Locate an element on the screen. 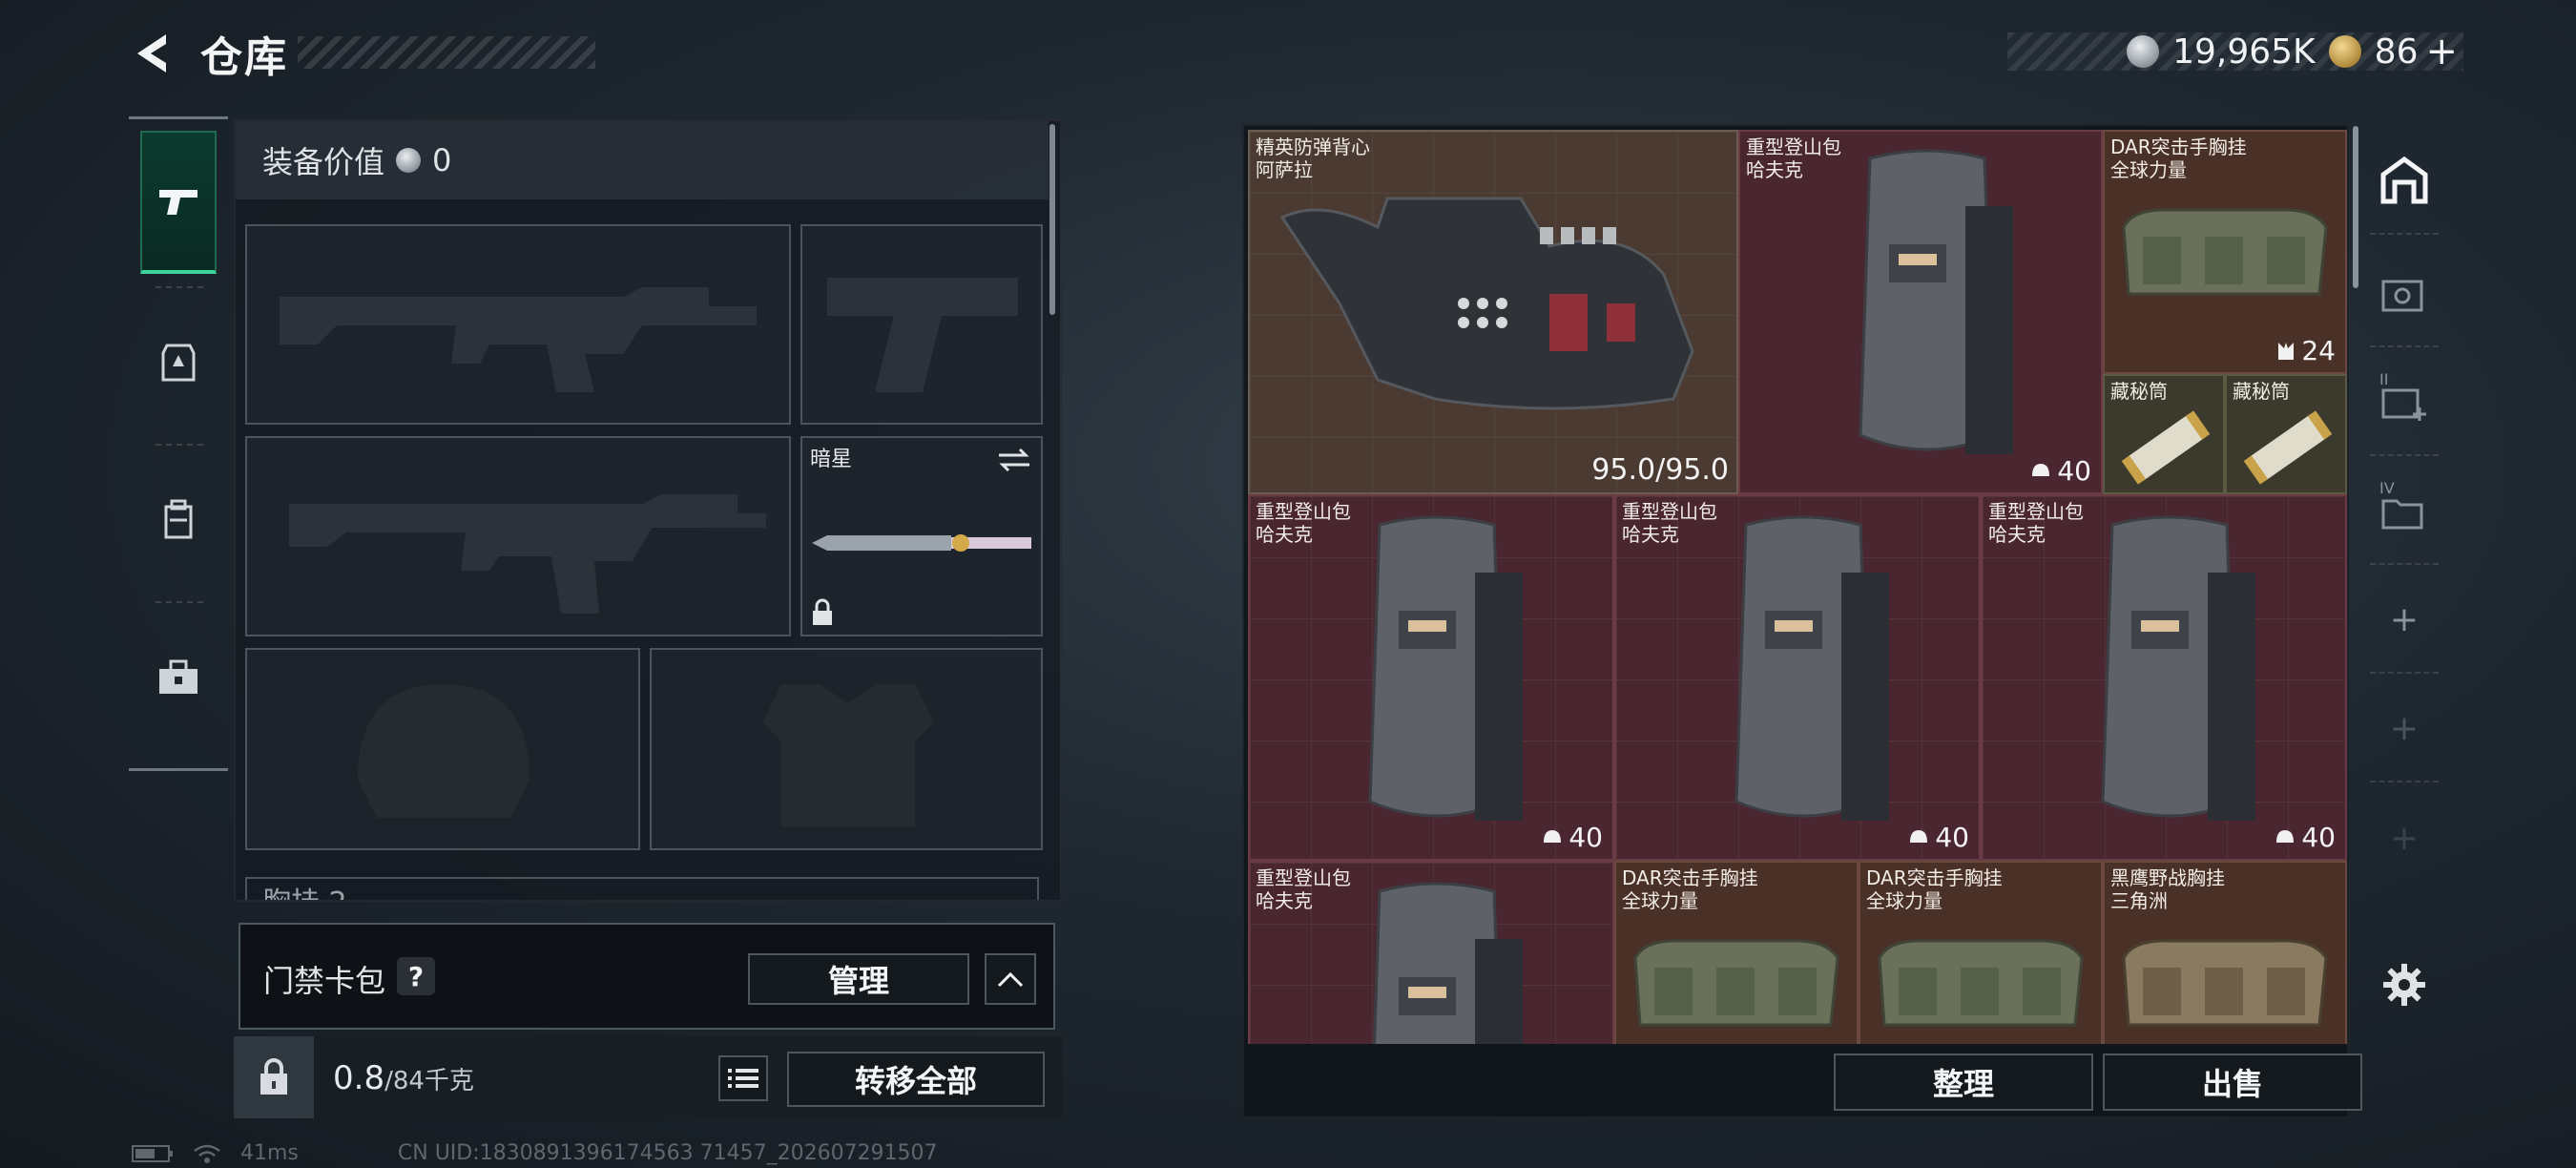 The height and width of the screenshot is (1168, 2576). tertiary-weapon-slot is located at coordinates (518, 536).